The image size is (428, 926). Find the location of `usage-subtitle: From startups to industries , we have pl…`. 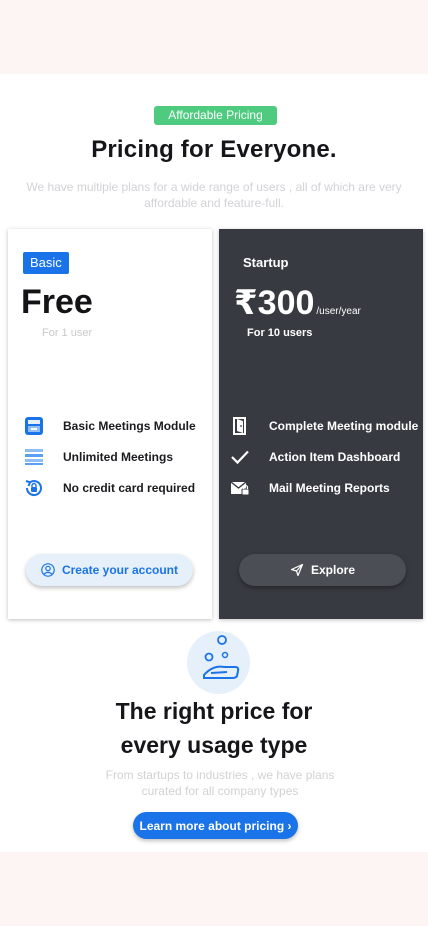

usage-subtitle: From startups to industries , we have pl… is located at coordinates (220, 783).